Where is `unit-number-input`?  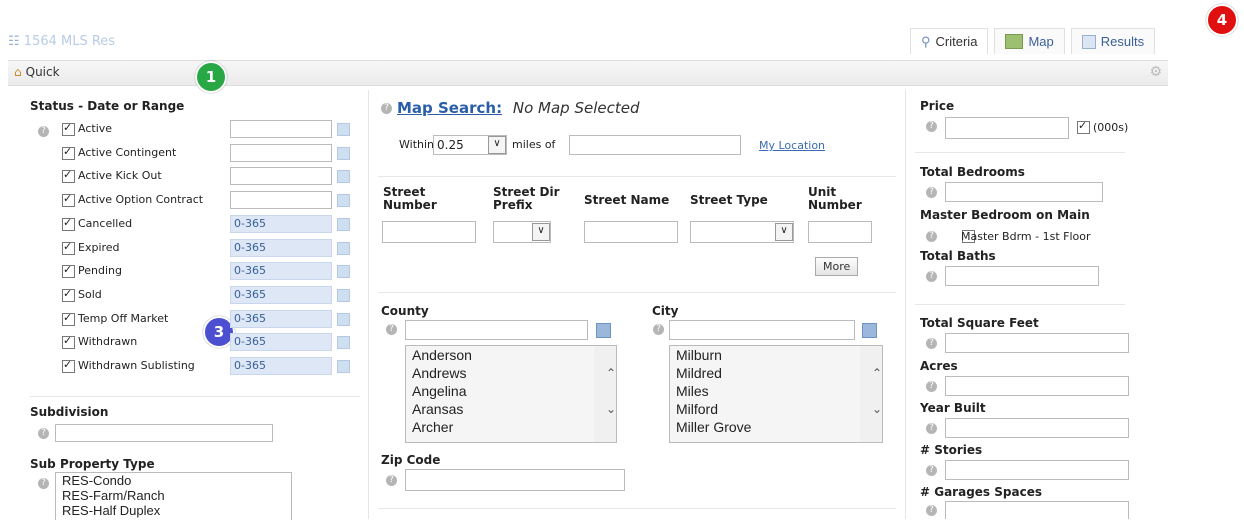
unit-number-input is located at coordinates (840, 232).